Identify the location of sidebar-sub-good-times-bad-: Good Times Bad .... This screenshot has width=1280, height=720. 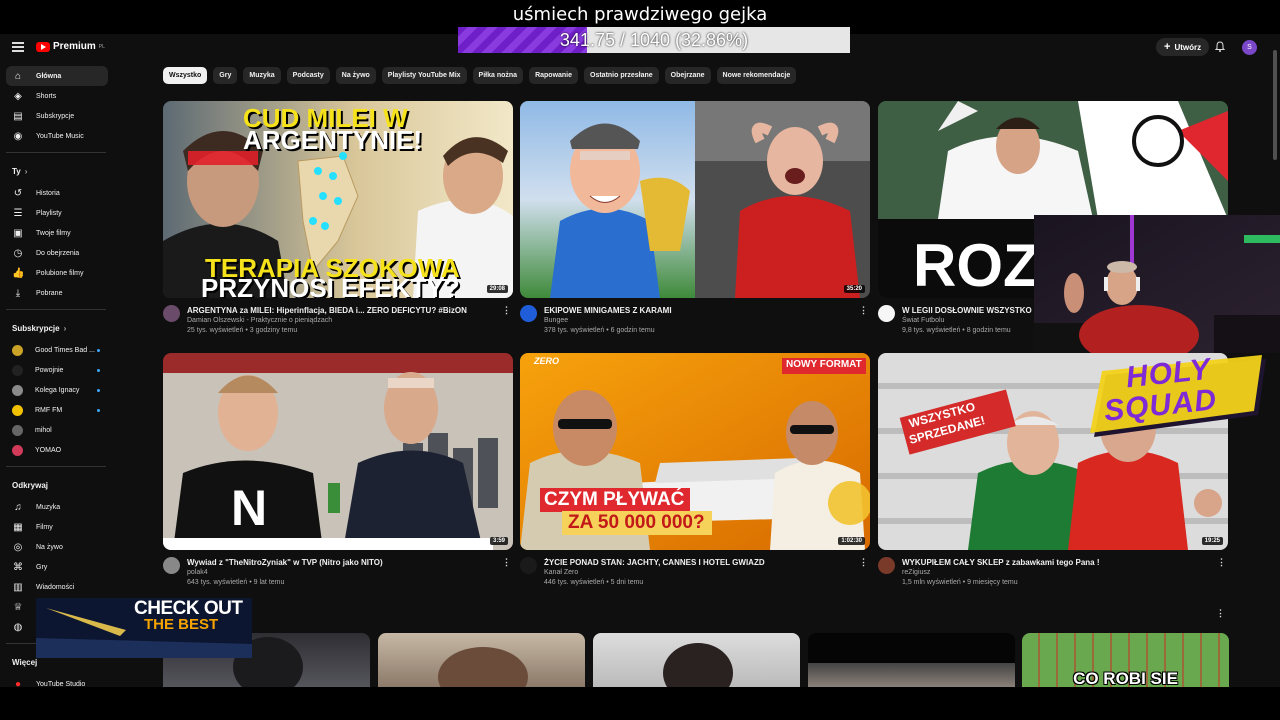
(59, 350).